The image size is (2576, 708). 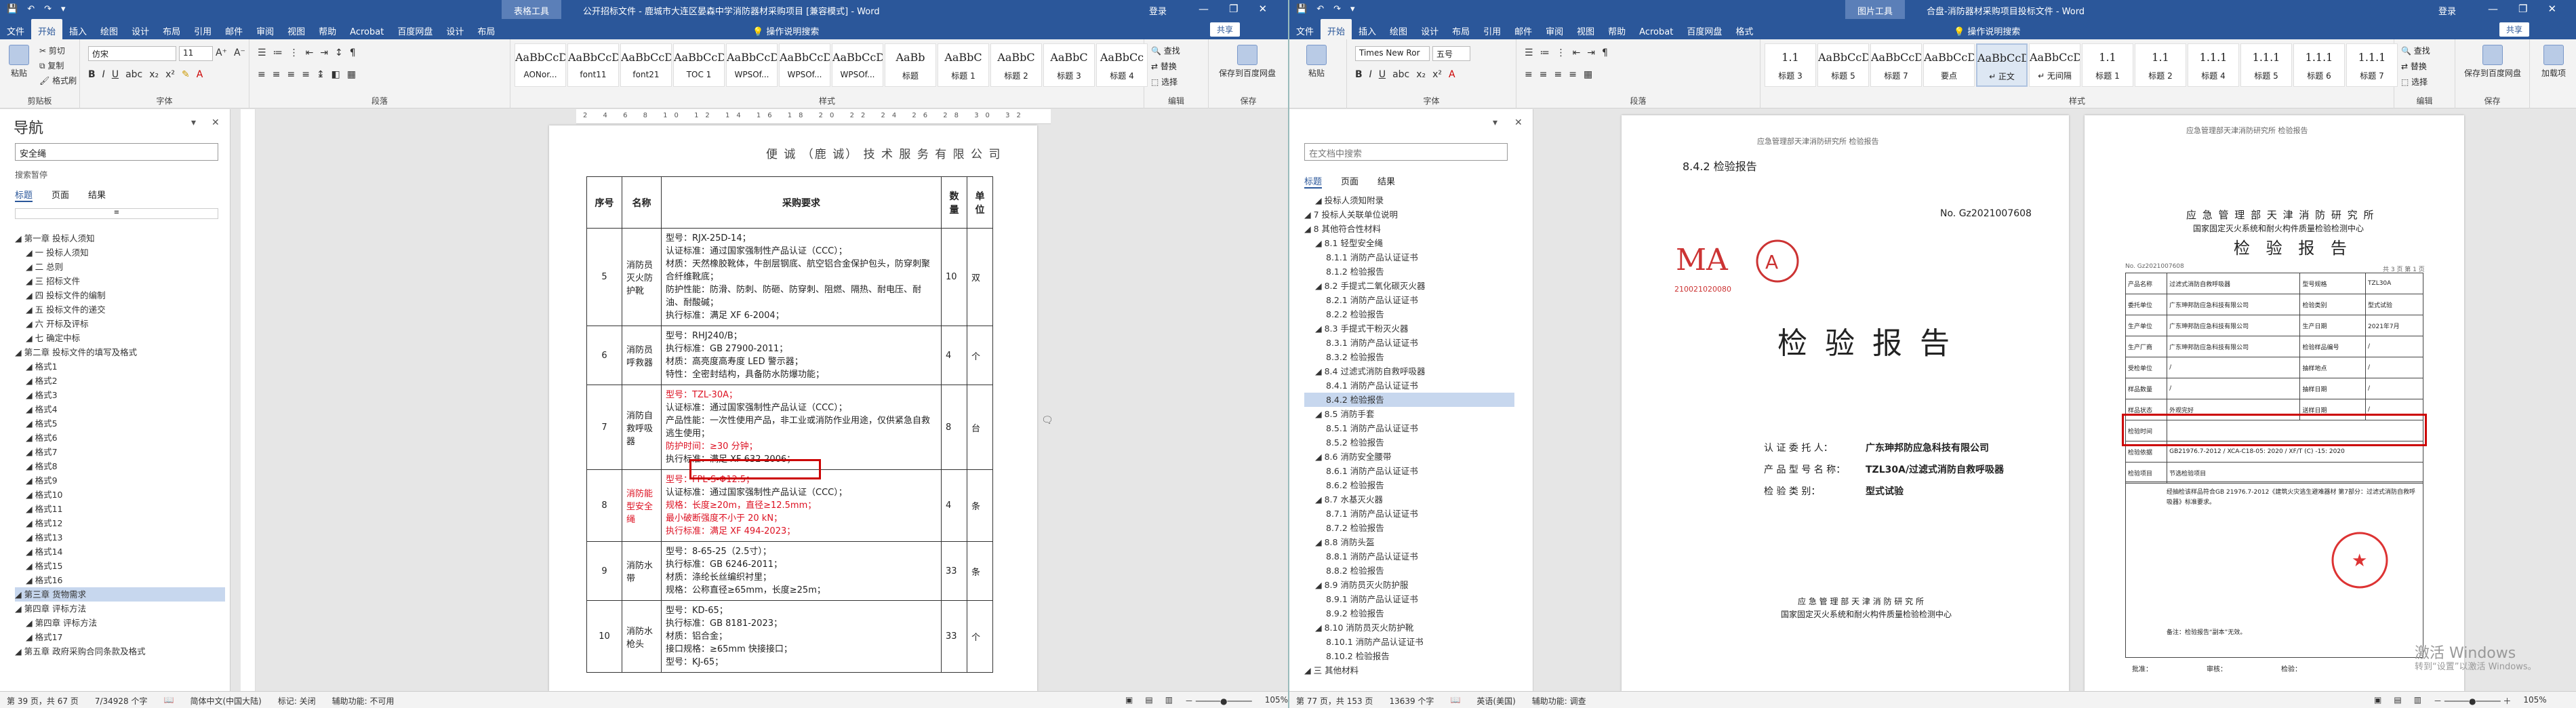 I want to click on ribbon-tab-13: 设计, so click(x=454, y=29).